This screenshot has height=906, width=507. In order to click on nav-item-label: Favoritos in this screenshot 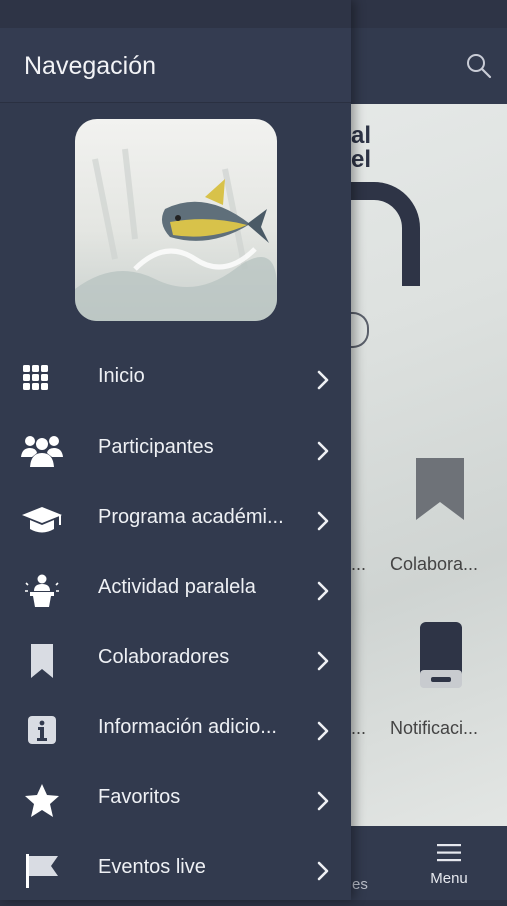, I will do `click(139, 797)`.